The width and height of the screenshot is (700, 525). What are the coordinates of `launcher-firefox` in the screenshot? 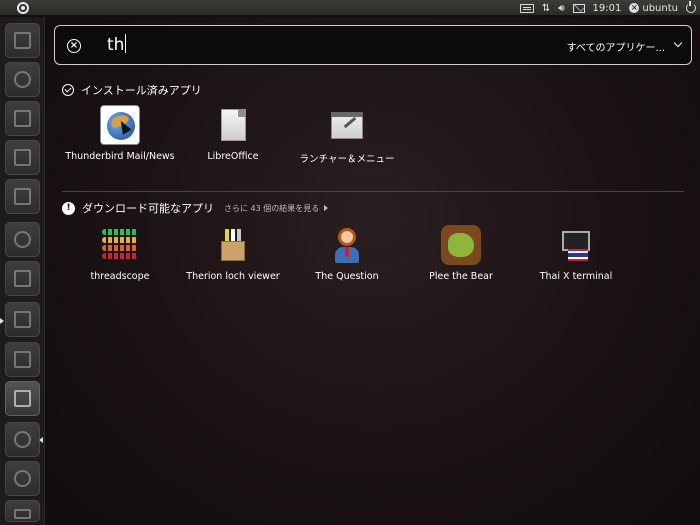 It's located at (22, 79).